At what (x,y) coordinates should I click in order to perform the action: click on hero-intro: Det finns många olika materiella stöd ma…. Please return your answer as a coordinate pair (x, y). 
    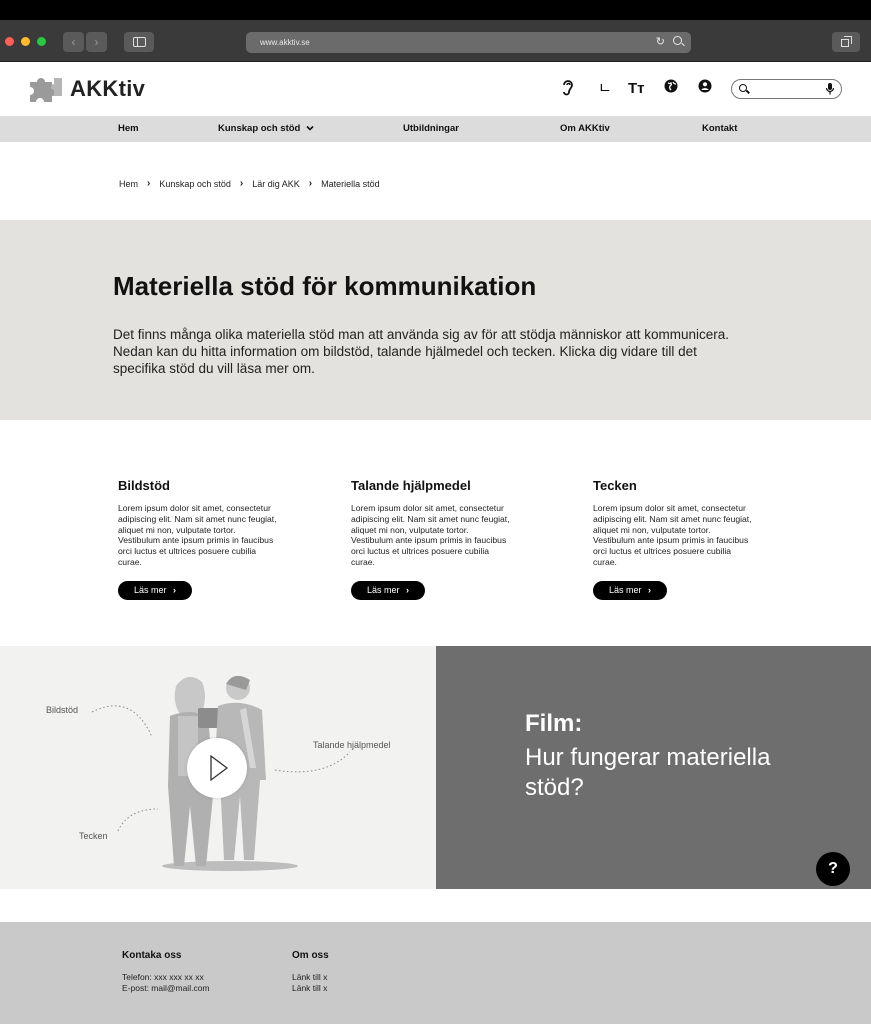
    Looking at the image, I should click on (421, 351).